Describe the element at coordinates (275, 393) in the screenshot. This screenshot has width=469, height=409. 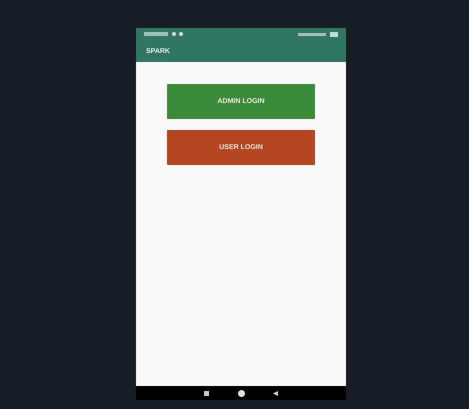
I see `back-icon` at that location.